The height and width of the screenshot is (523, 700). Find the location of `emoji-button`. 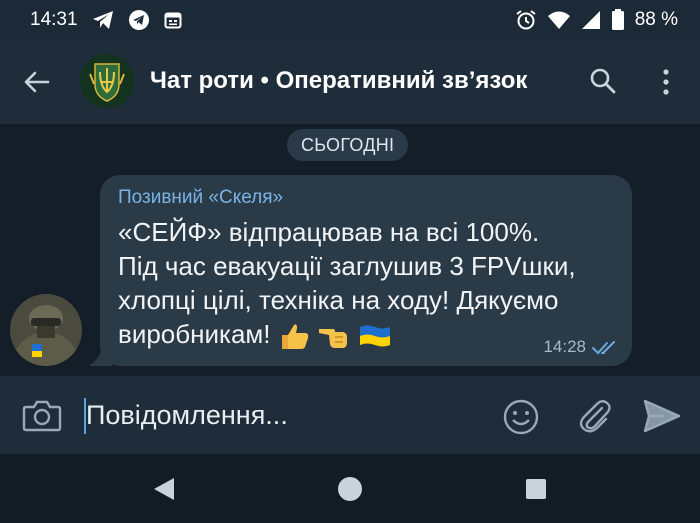

emoji-button is located at coordinates (521, 417).